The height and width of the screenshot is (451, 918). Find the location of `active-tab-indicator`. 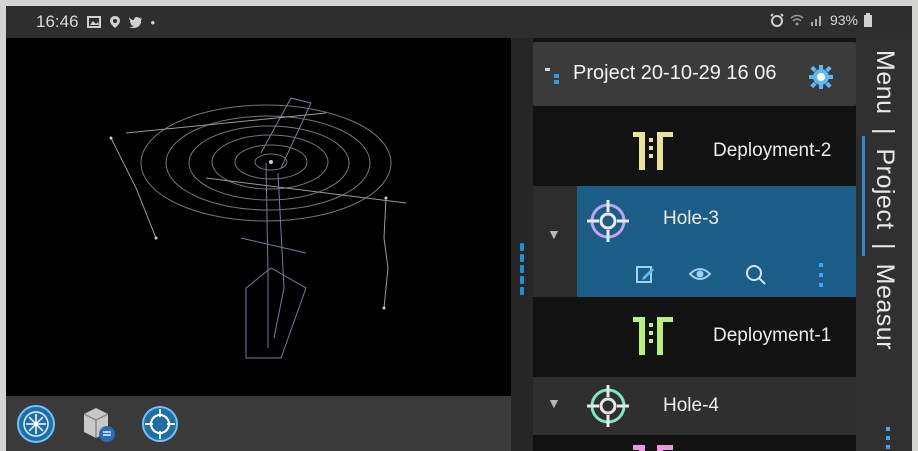

active-tab-indicator is located at coordinates (863, 196).